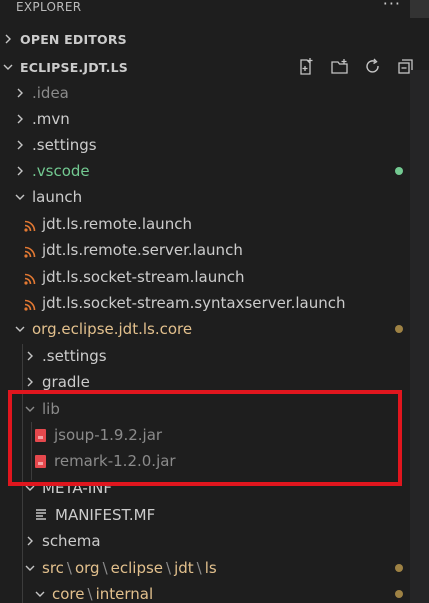 The height and width of the screenshot is (603, 429). What do you see at coordinates (419, 9) in the screenshot?
I see `scrollbar-top` at bounding box center [419, 9].